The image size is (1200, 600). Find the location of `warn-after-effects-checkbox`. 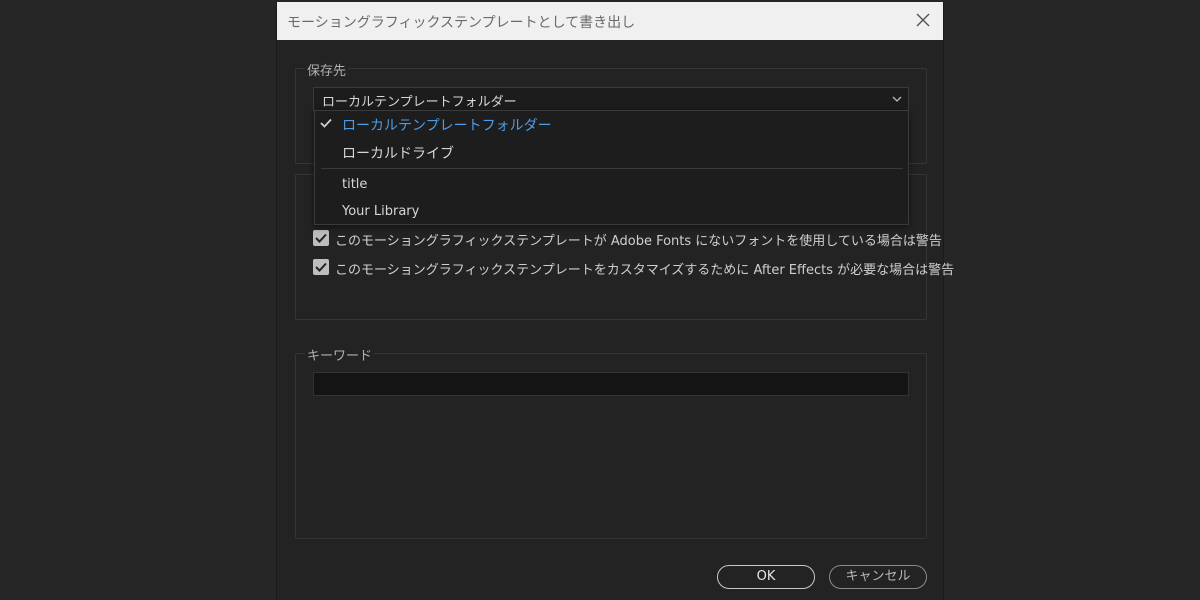

warn-after-effects-checkbox is located at coordinates (321, 267).